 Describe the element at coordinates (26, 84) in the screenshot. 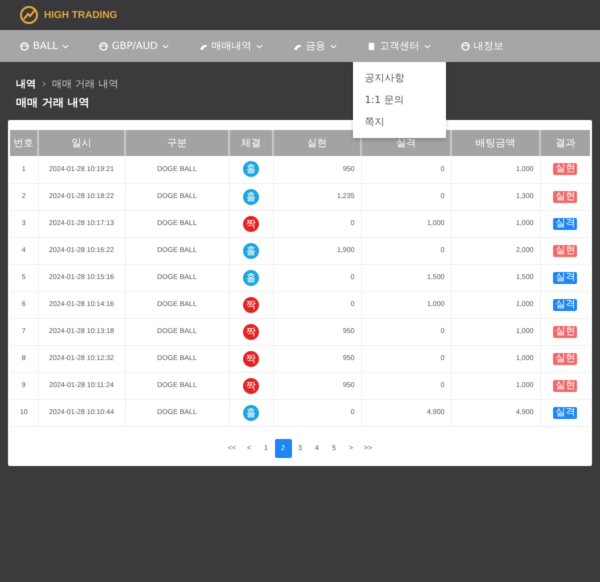

I see `breadcrumb-link: 내역` at that location.